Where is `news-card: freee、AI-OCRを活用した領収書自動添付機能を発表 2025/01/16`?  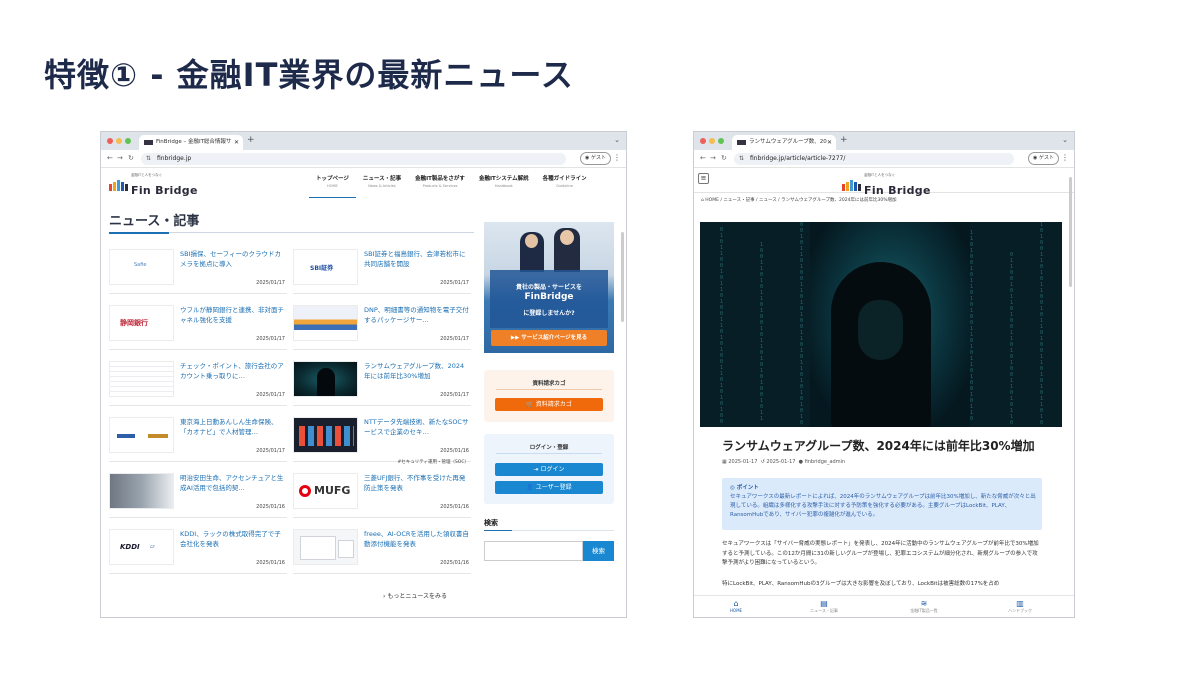 news-card: freee、AI-OCRを活用した領収書自動添付機能を発表 2025/01/16 is located at coordinates (382, 548).